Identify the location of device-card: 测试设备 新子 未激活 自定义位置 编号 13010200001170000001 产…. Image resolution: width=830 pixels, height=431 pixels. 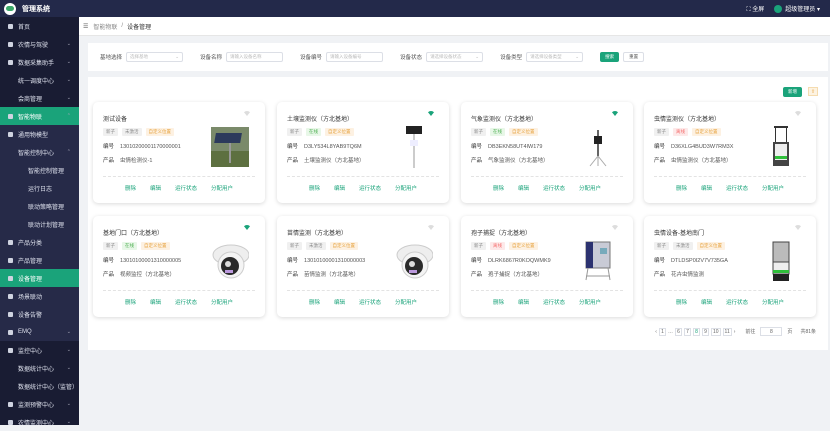
(179, 152).